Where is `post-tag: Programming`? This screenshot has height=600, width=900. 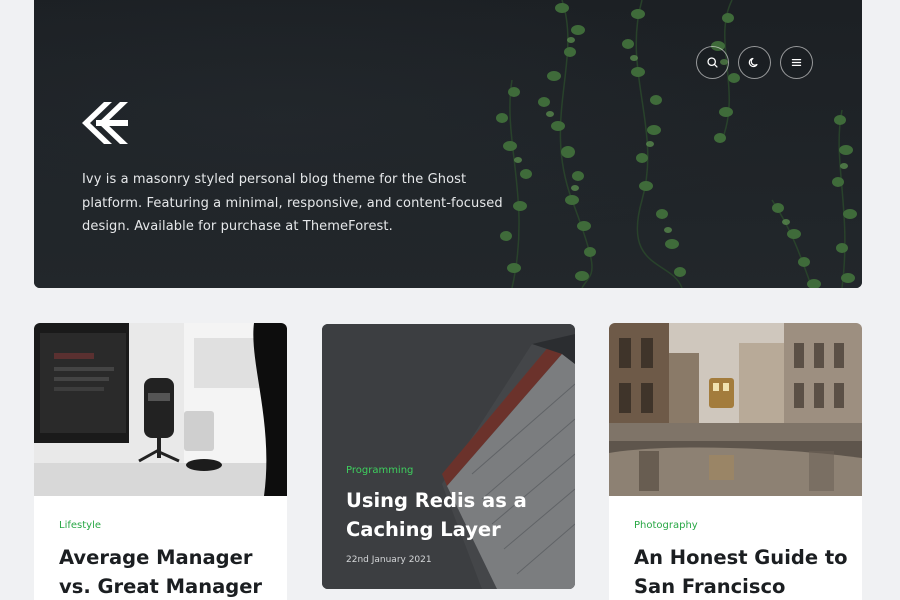
post-tag: Programming is located at coordinates (379, 470).